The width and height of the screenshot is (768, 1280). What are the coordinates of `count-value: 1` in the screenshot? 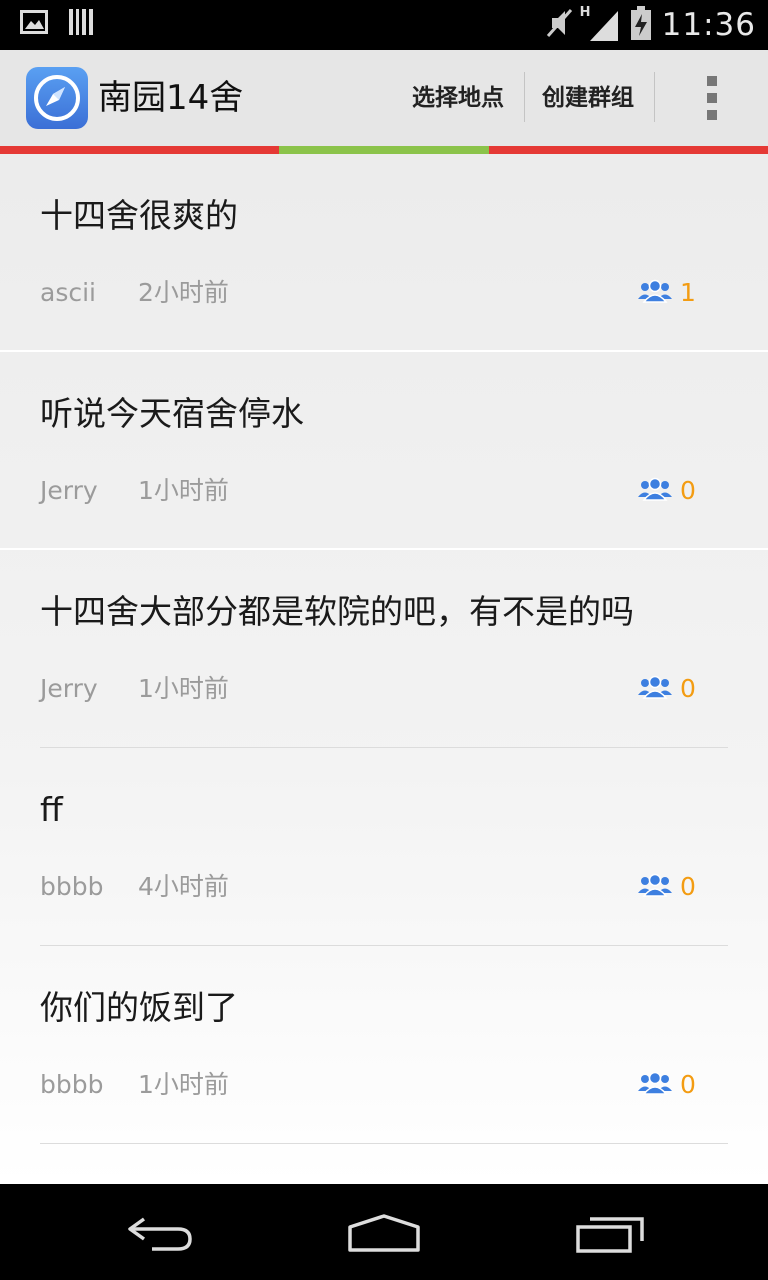 It's located at (688, 292).